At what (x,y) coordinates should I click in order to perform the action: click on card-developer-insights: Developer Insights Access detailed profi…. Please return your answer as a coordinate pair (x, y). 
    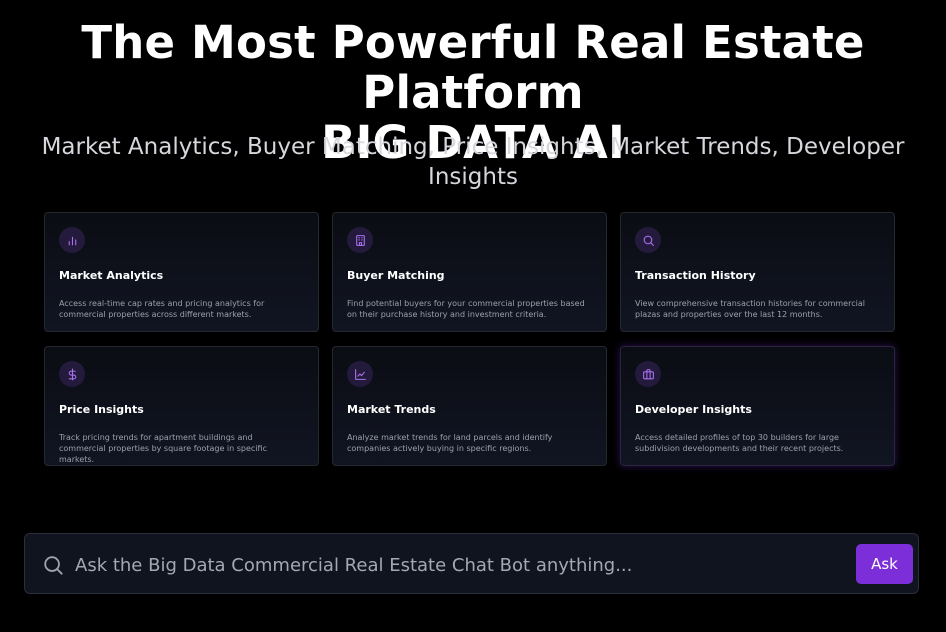
    Looking at the image, I should click on (757, 406).